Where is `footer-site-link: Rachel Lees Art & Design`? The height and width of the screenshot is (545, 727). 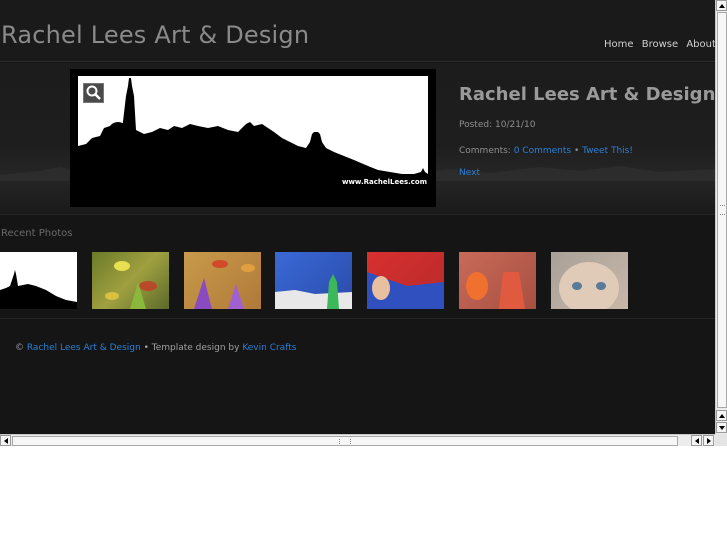
footer-site-link: Rachel Lees Art & Design is located at coordinates (84, 348).